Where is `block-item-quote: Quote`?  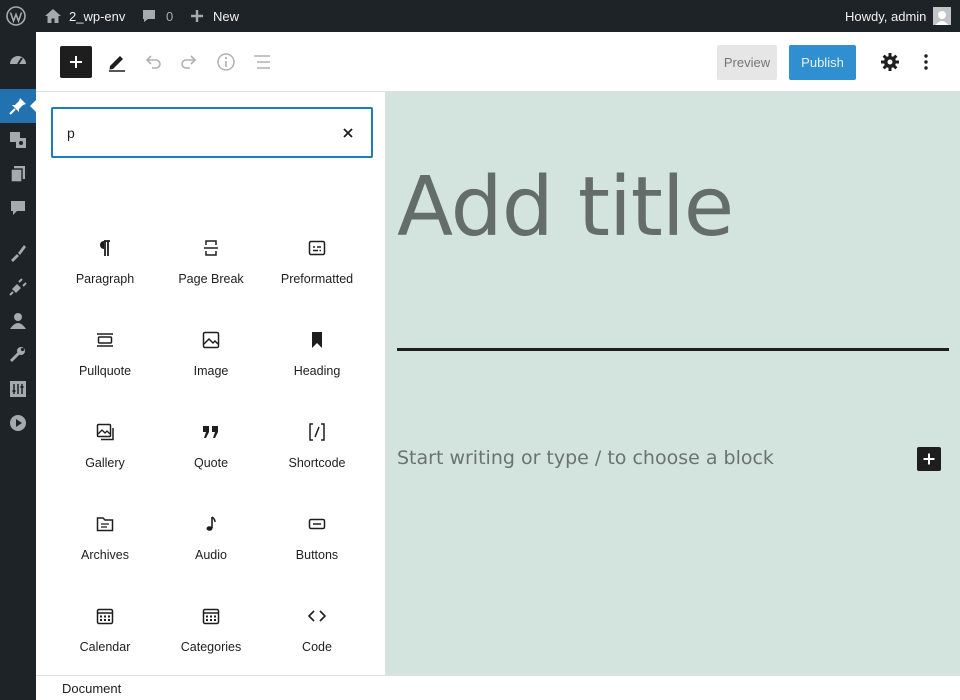
block-item-quote: Quote is located at coordinates (211, 457).